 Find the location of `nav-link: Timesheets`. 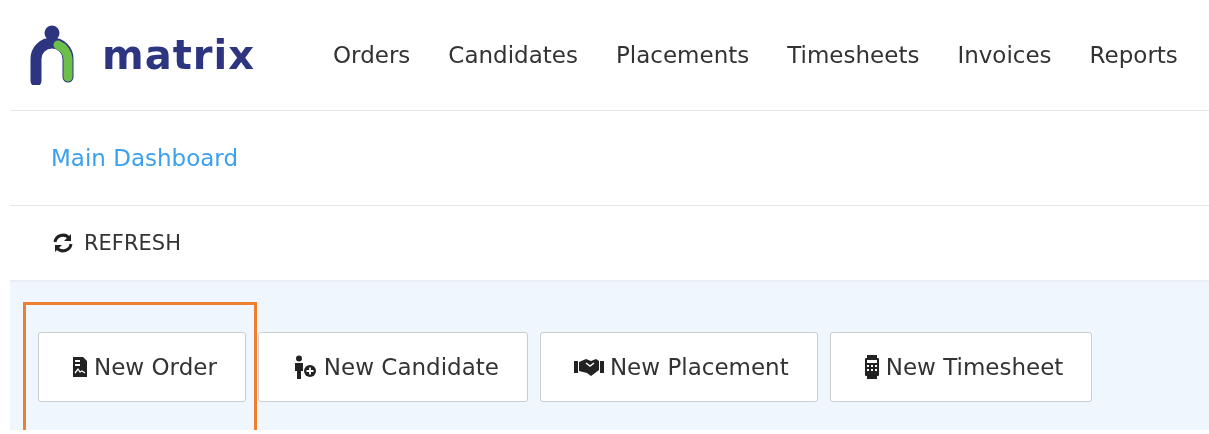

nav-link: Timesheets is located at coordinates (853, 55).